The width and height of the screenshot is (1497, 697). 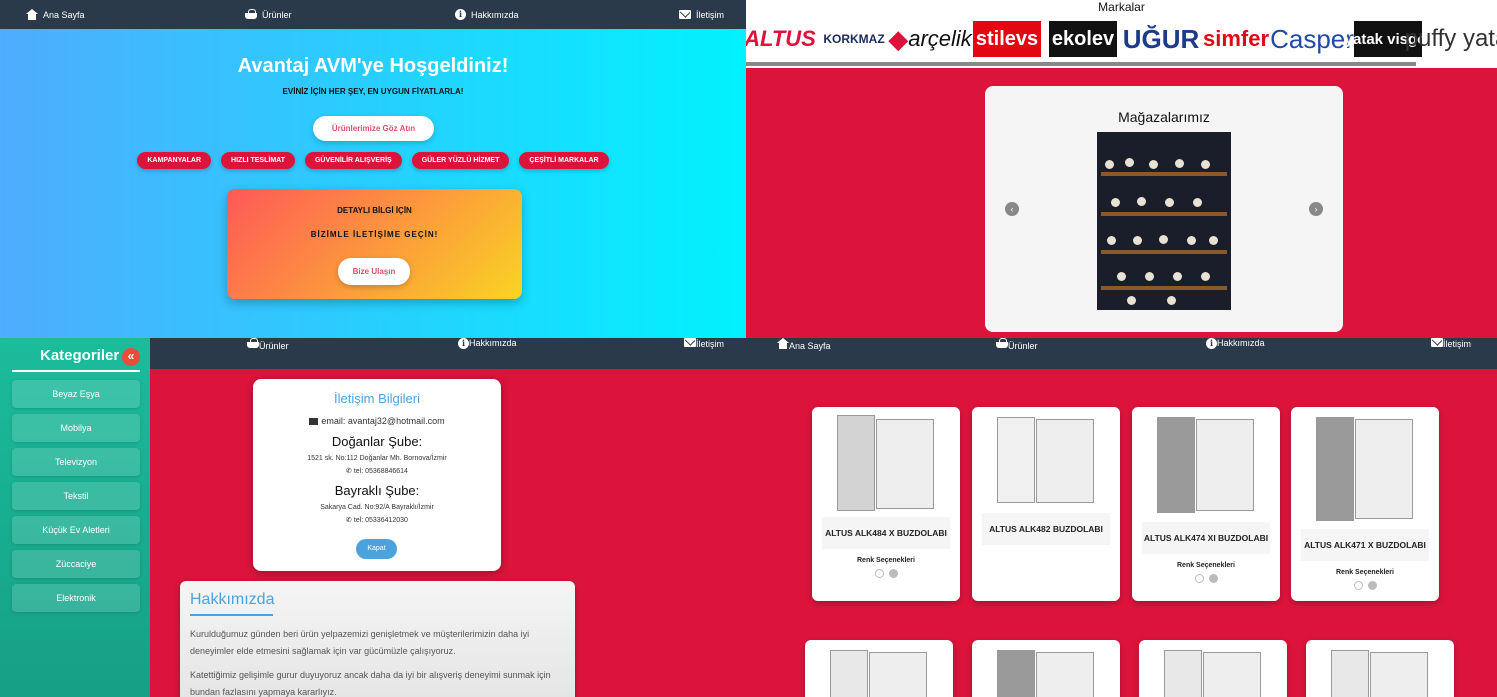 What do you see at coordinates (1012, 209) in the screenshot?
I see `carousel-prev-button: ‹` at bounding box center [1012, 209].